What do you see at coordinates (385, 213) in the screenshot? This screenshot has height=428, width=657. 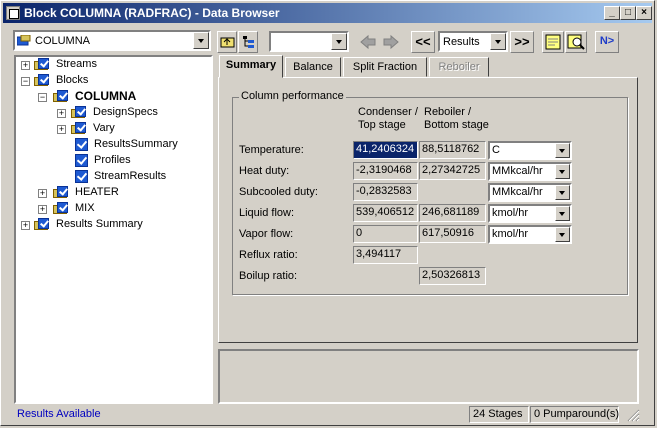 I see `liquid-flow-condenser-value: 539,406512` at bounding box center [385, 213].